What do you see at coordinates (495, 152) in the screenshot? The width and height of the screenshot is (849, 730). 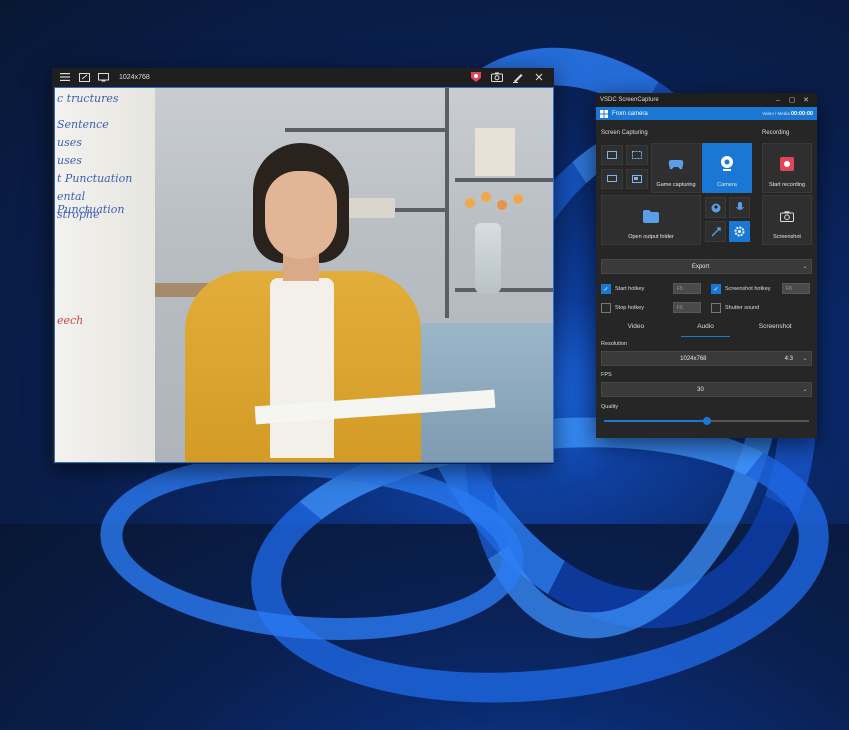 I see `box-prop` at bounding box center [495, 152].